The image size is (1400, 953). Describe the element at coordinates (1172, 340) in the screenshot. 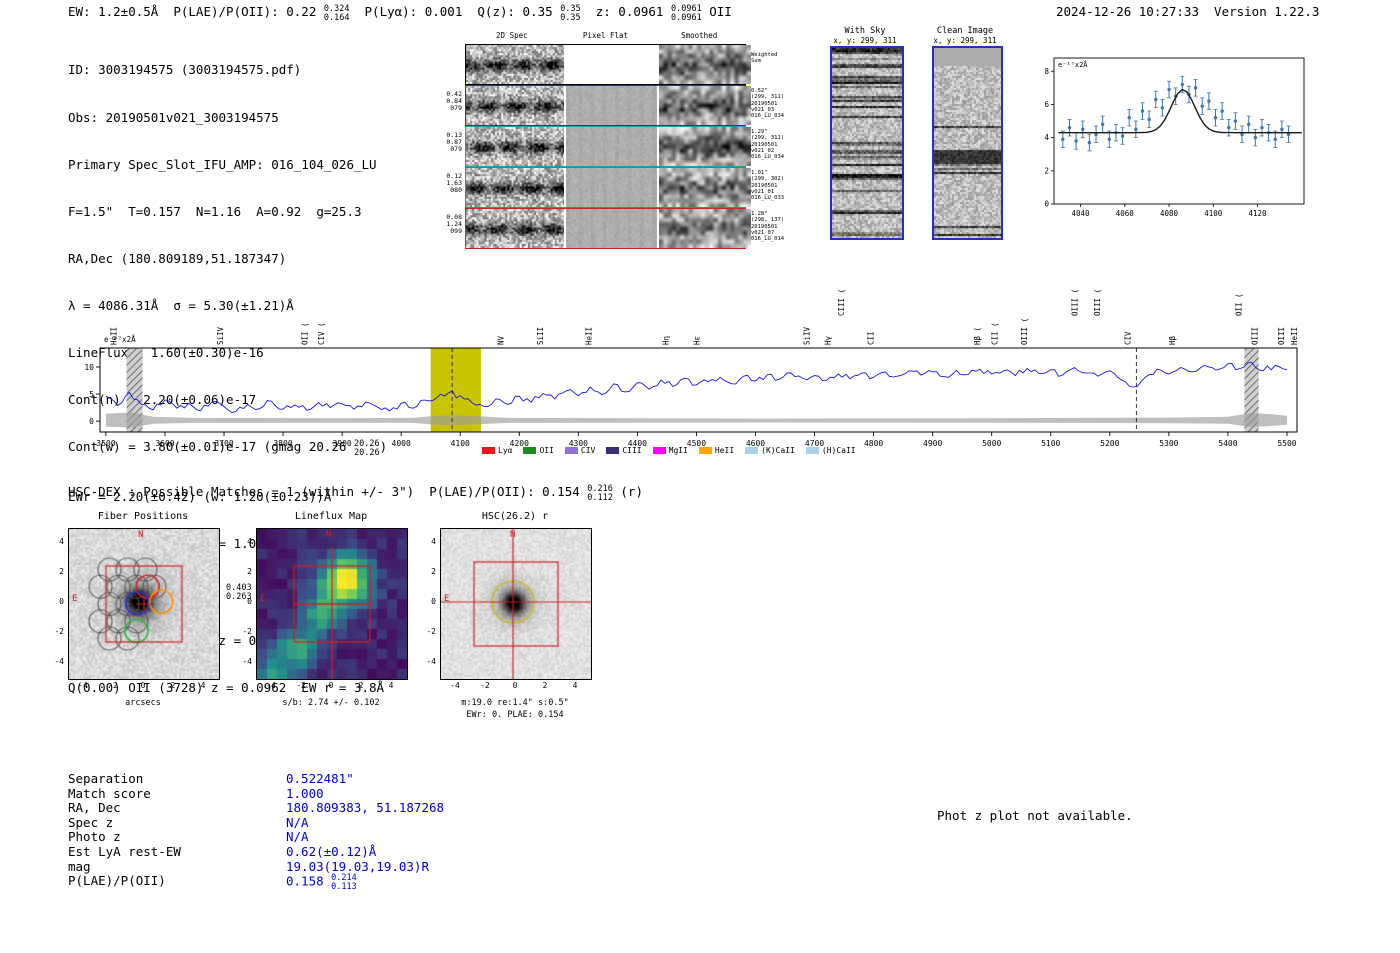

I see `emission-line-label: Hβ` at that location.